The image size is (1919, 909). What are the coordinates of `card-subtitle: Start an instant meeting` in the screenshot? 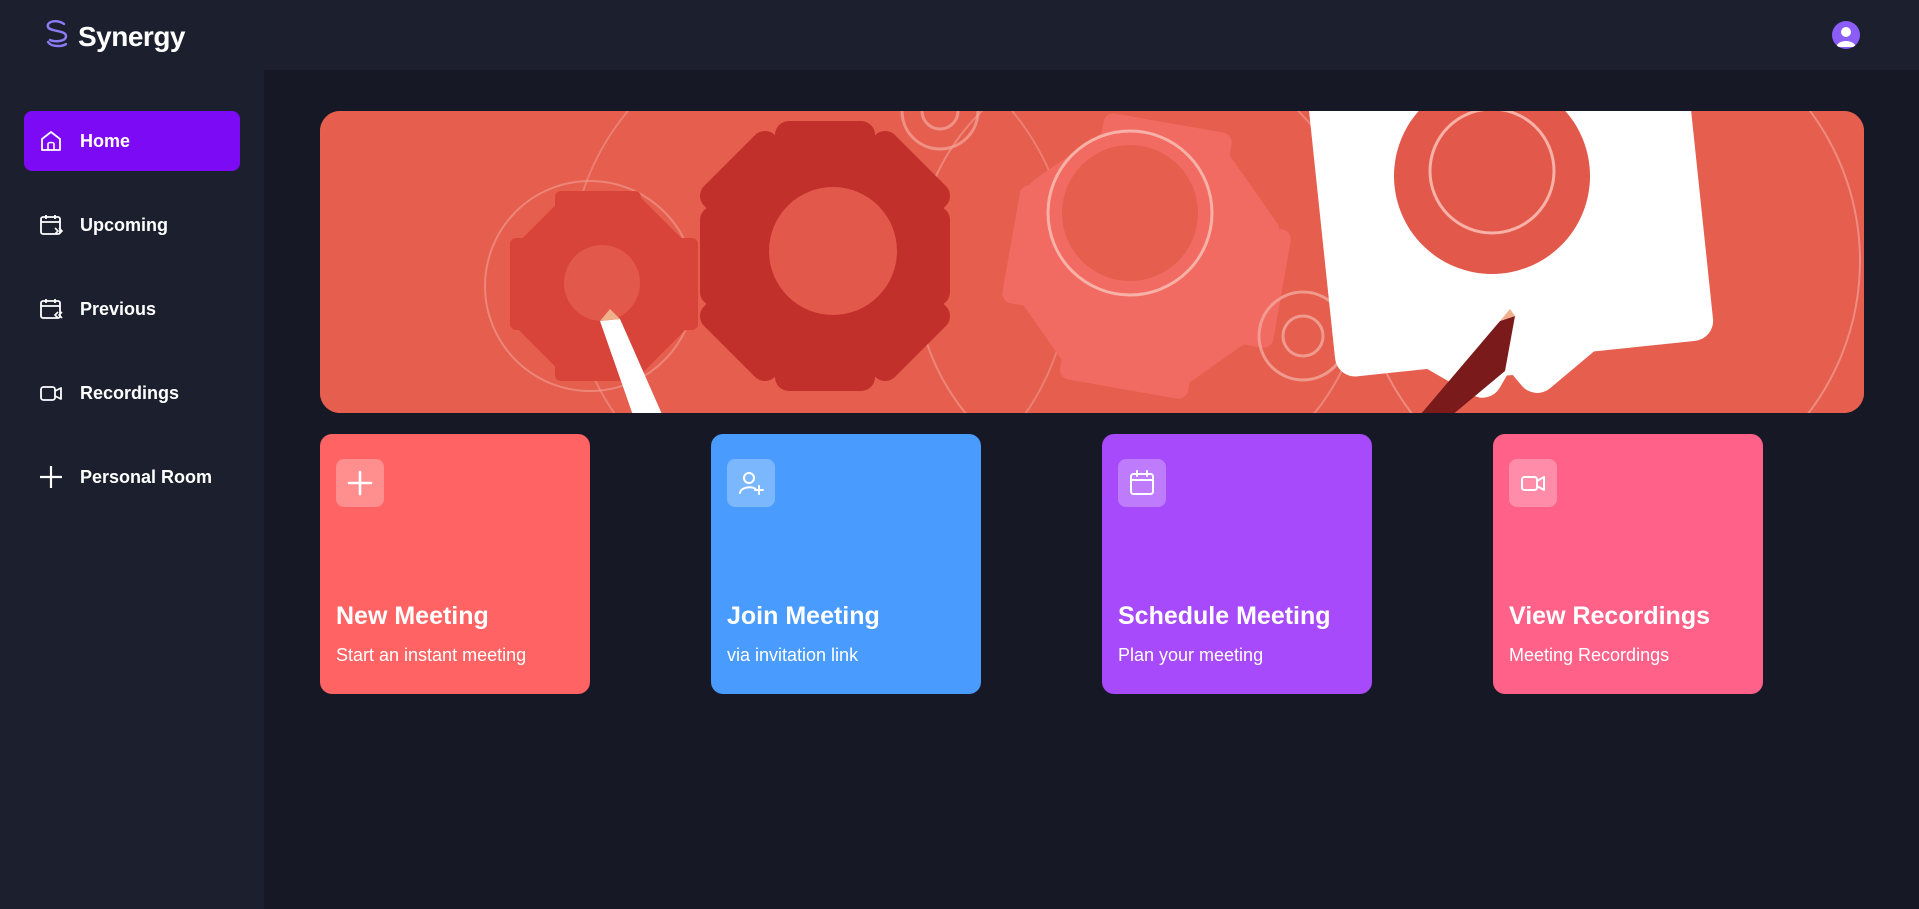 It's located at (431, 655).